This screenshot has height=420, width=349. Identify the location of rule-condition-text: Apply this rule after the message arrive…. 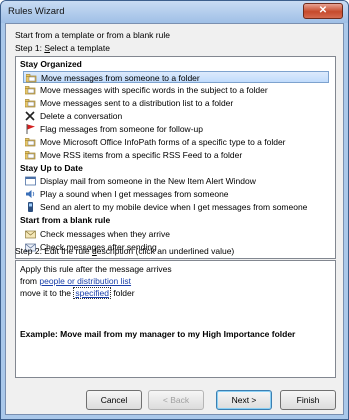
(96, 269).